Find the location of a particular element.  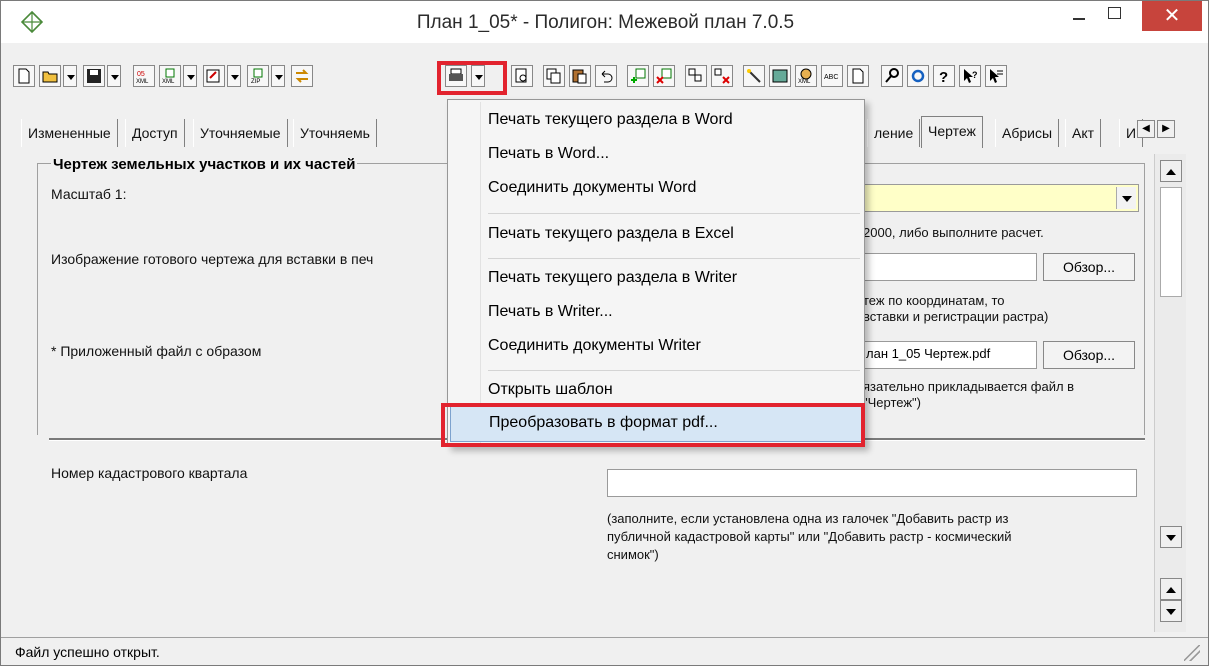

spellcheck-icon: ABC is located at coordinates (832, 76).